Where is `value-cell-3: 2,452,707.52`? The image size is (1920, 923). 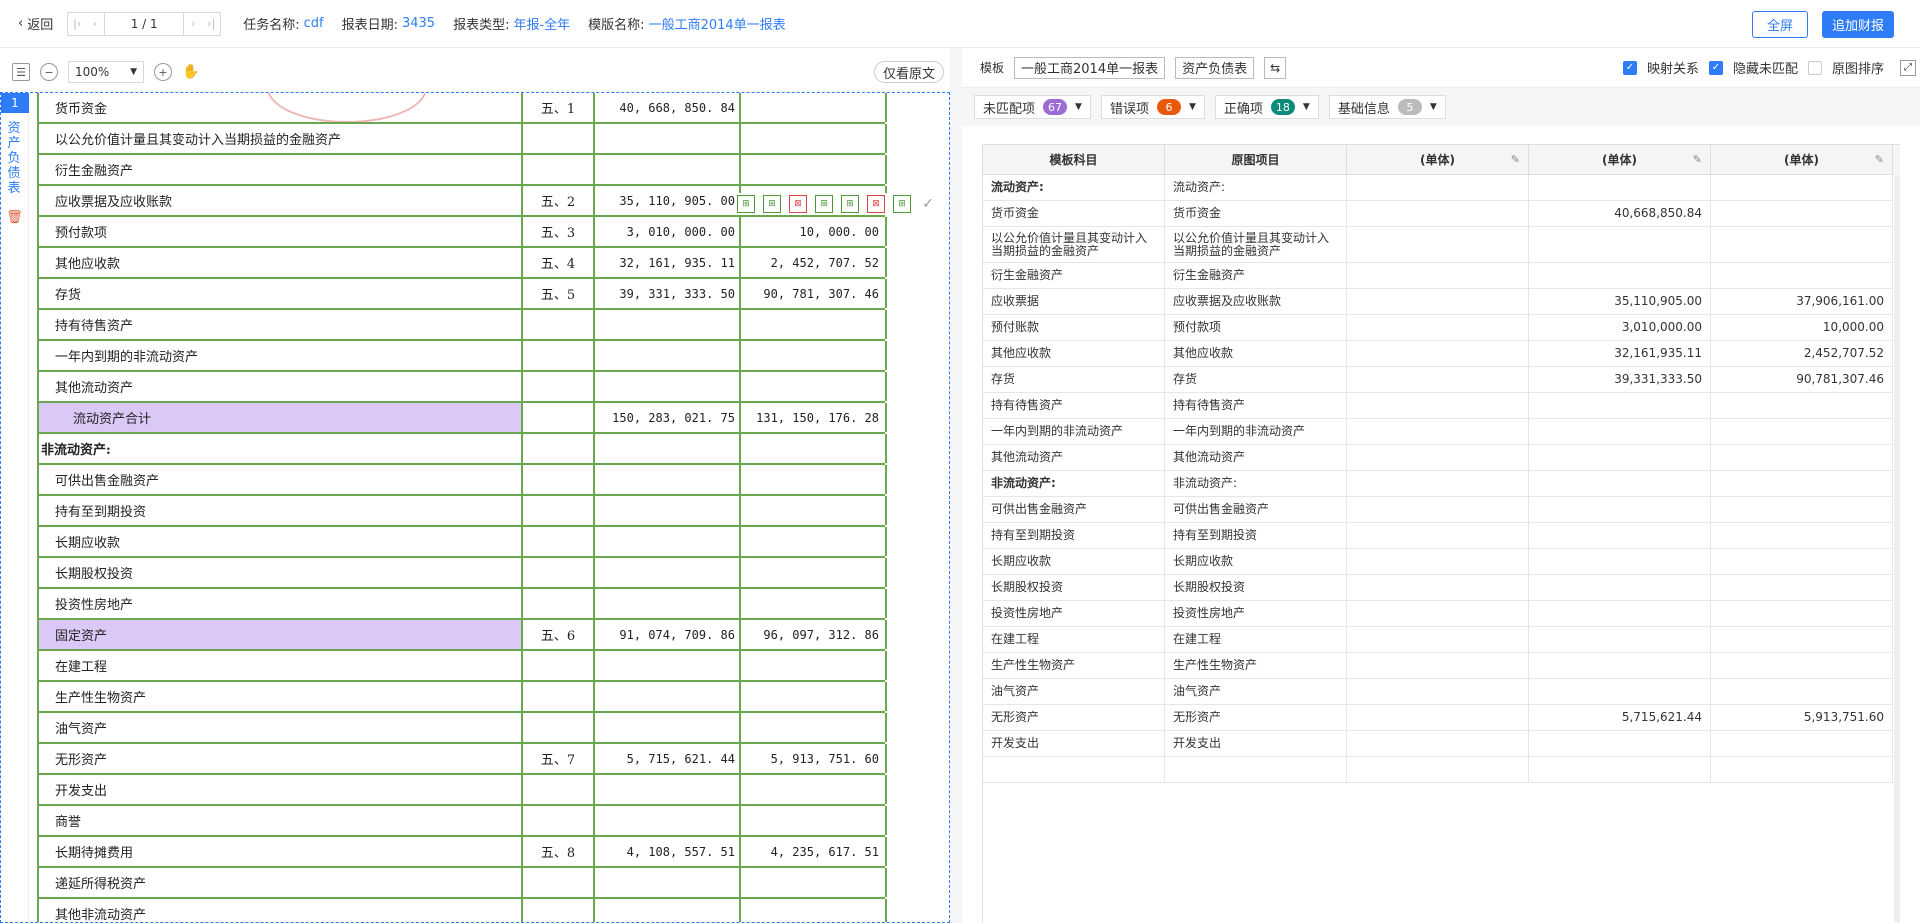
value-cell-3: 2,452,707.52 is located at coordinates (1802, 354).